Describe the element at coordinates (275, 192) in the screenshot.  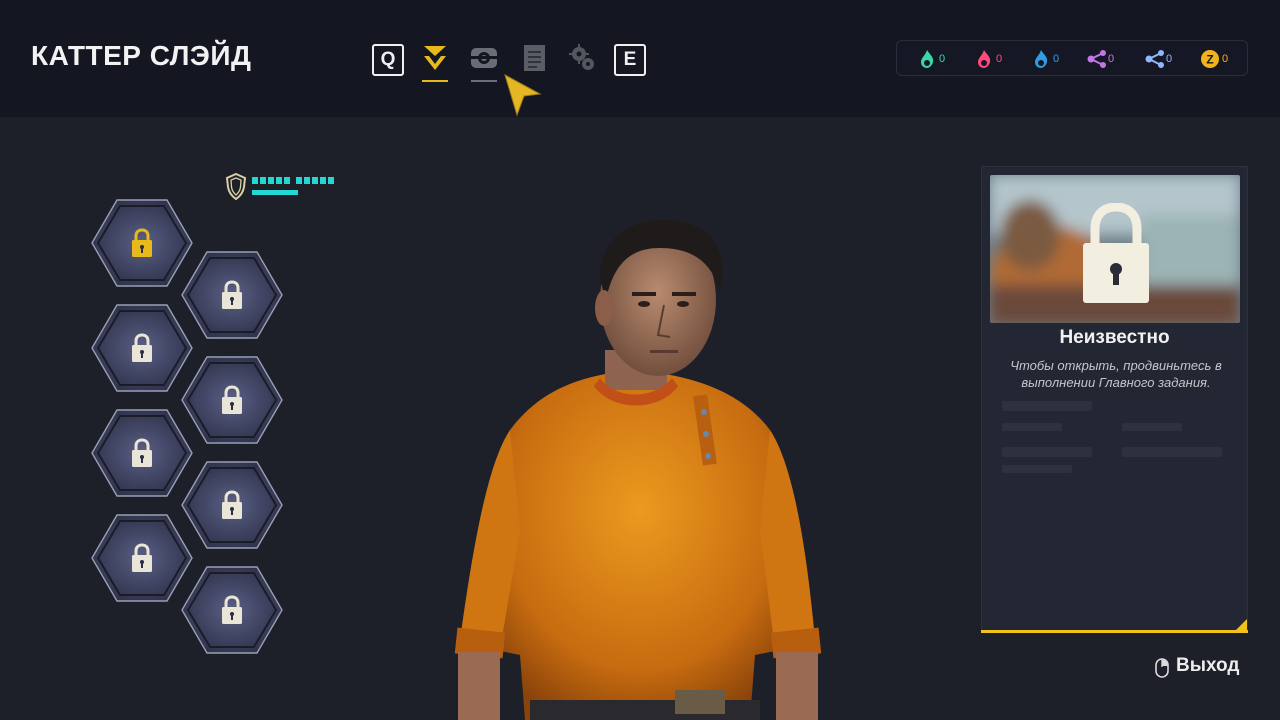
I see `armor-bar` at that location.